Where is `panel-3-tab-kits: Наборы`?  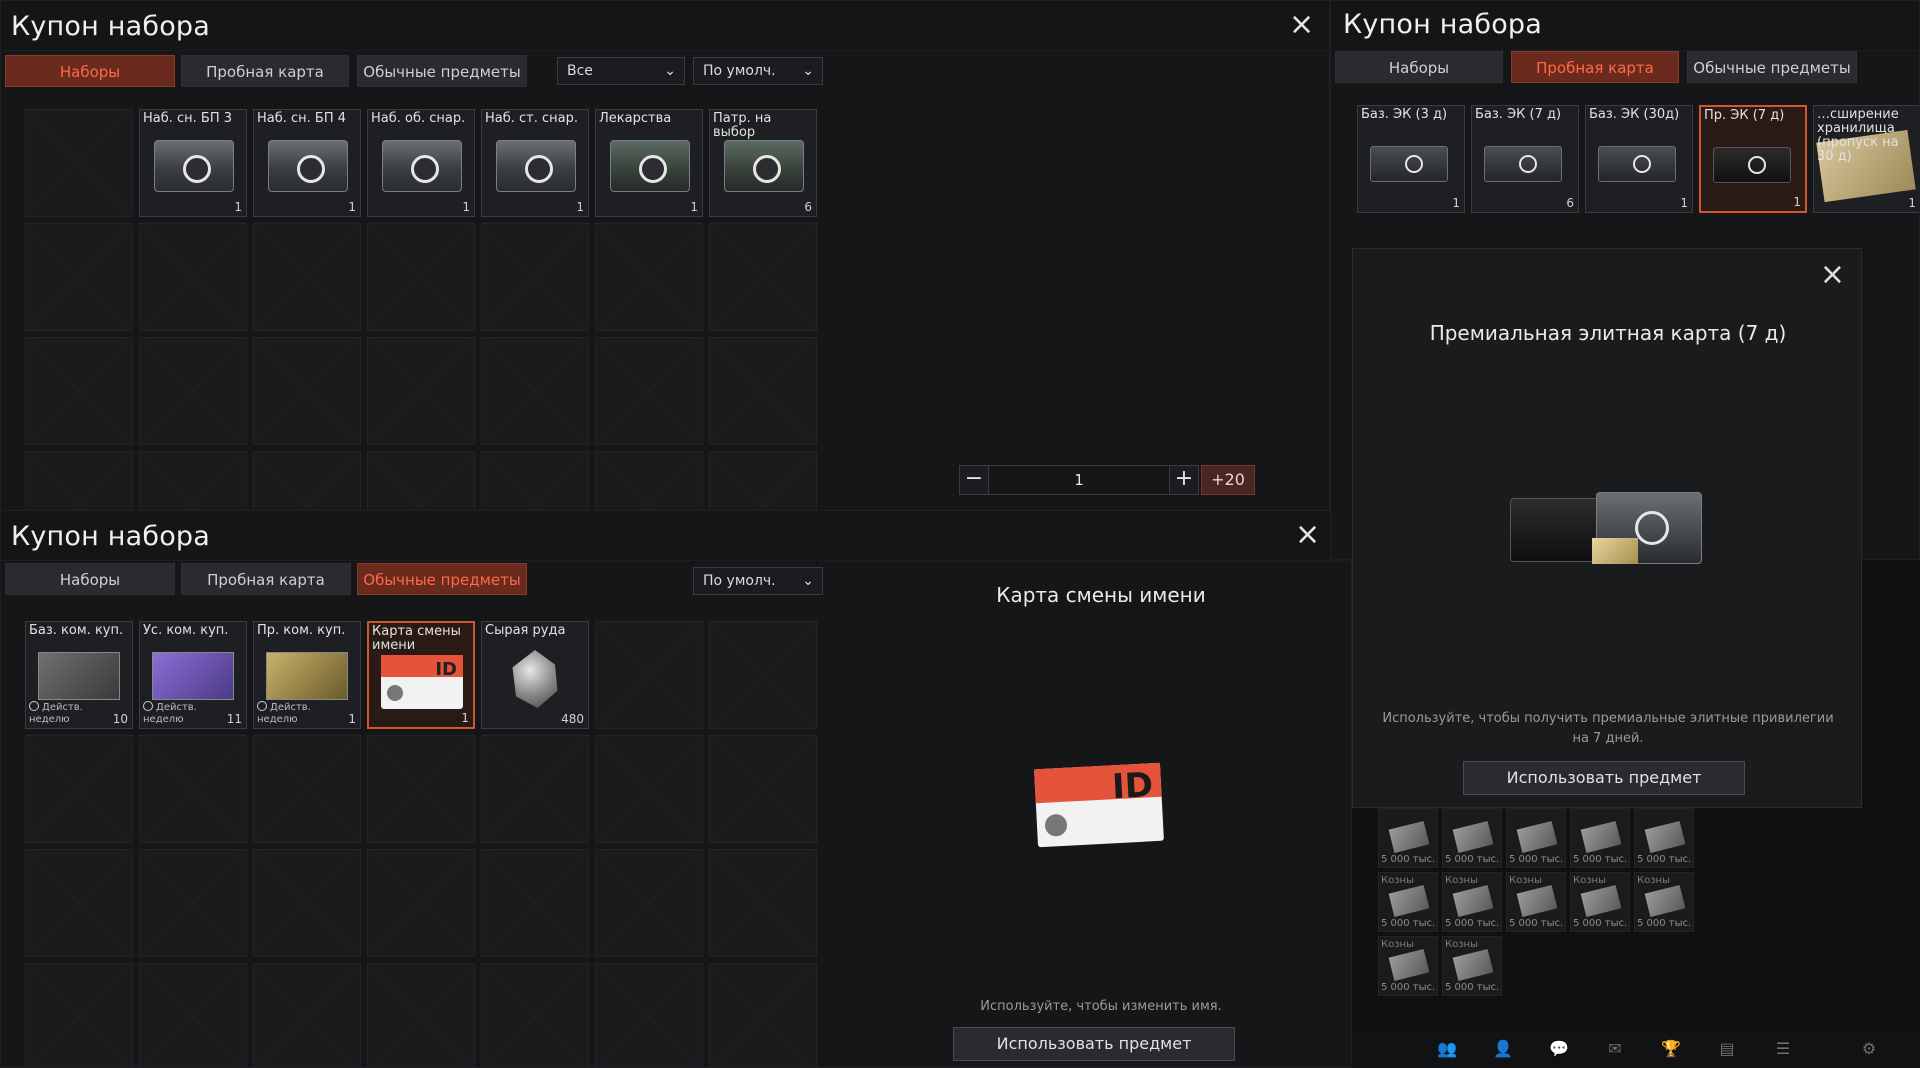
panel-3-tab-kits: Наборы is located at coordinates (1419, 67).